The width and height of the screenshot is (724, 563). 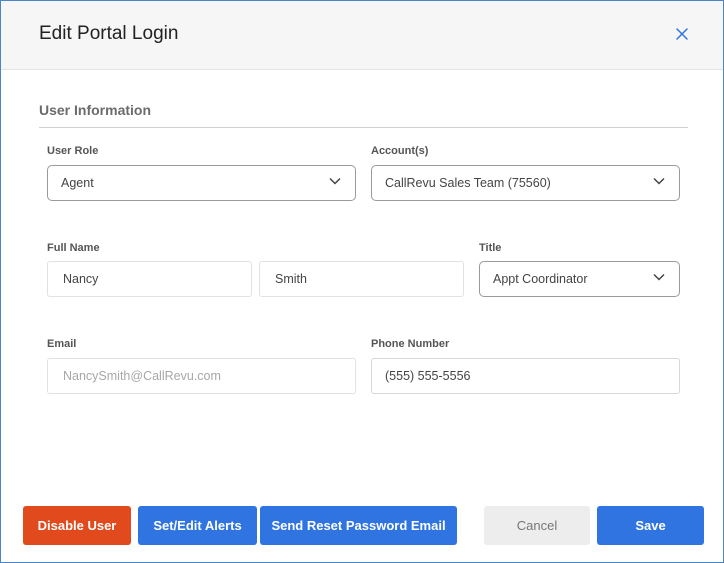 What do you see at coordinates (490, 248) in the screenshot?
I see `title-label: Title` at bounding box center [490, 248].